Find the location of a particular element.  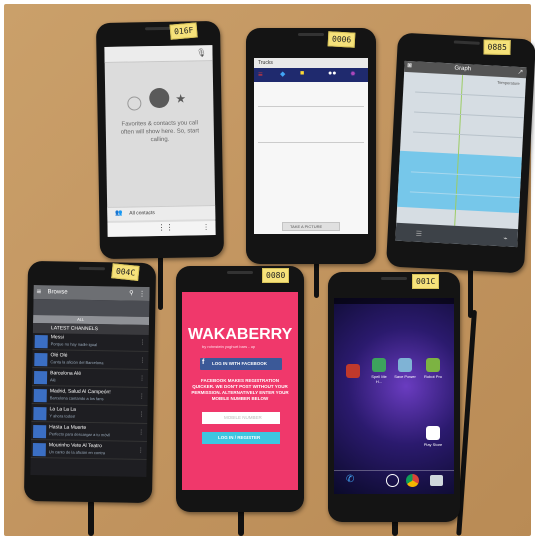

tab-all: ALL is located at coordinates (80, 319).